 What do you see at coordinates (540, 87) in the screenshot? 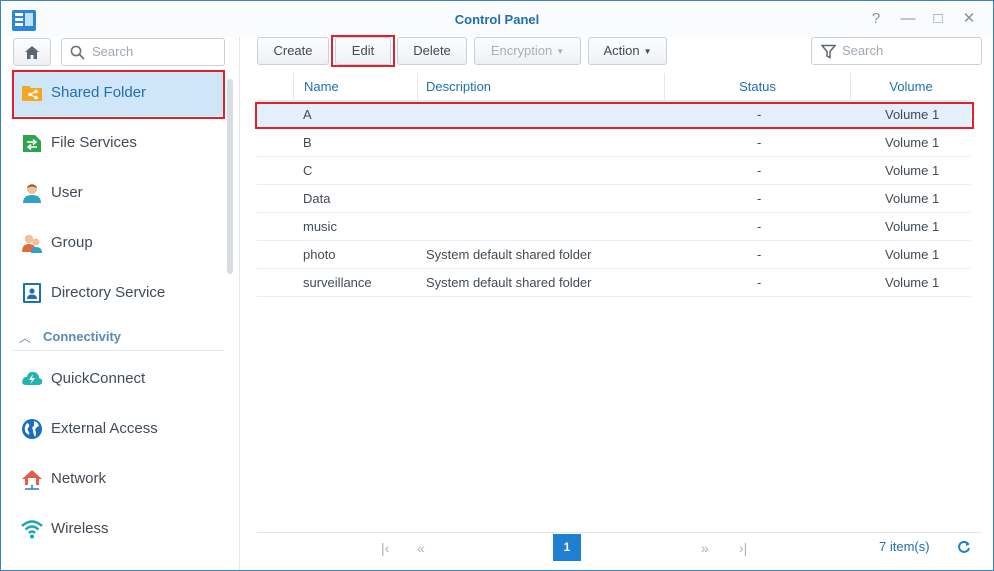
I see `column-header-description: Description` at bounding box center [540, 87].